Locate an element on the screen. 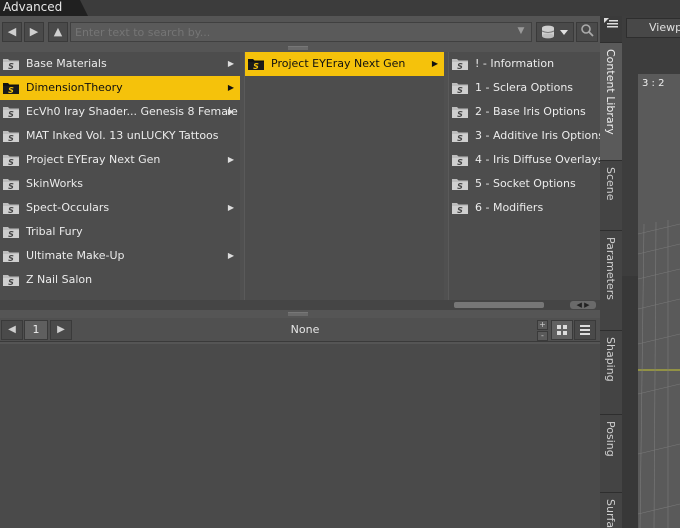  viewport-pane: Viewport 3 : 2 is located at coordinates (651, 272).